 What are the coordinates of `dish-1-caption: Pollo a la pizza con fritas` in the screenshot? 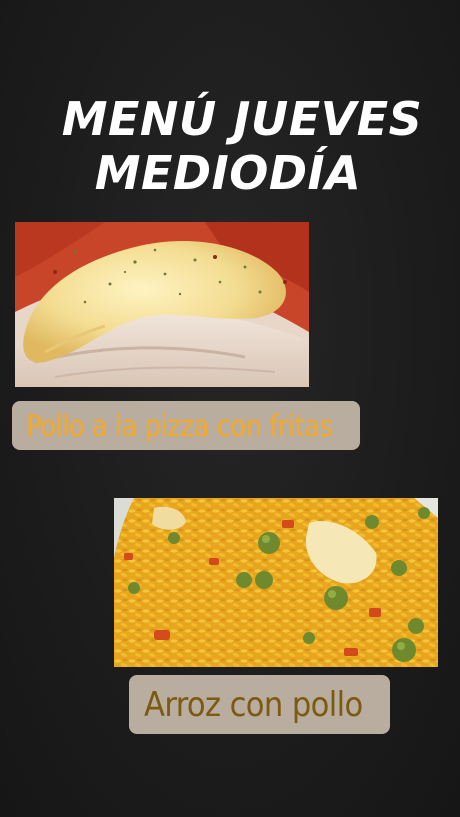 It's located at (186, 425).